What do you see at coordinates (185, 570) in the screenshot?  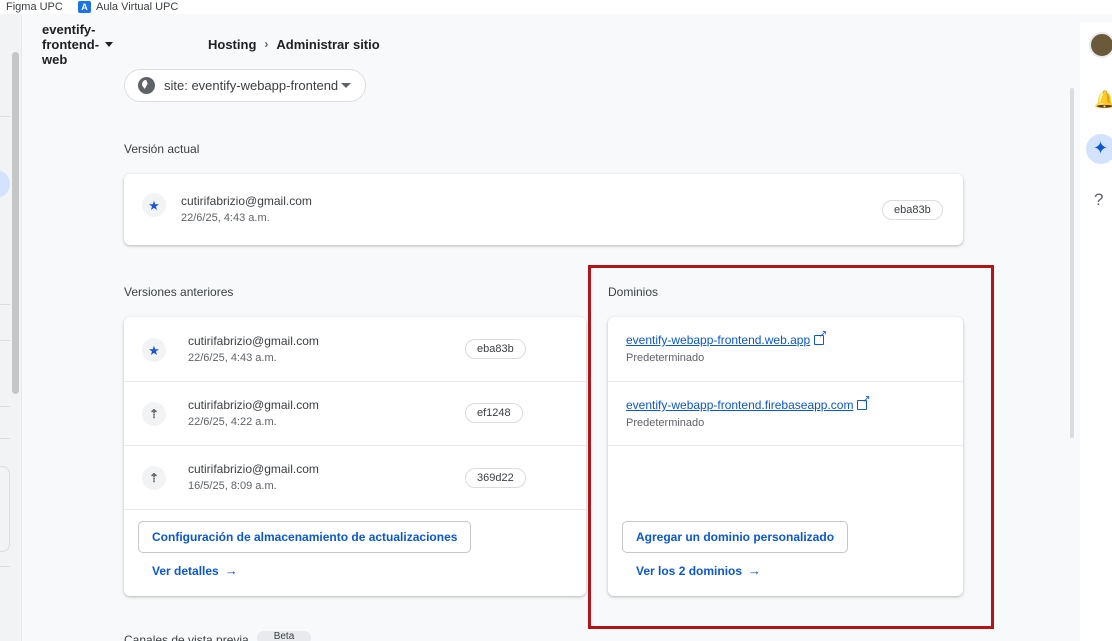 I see `view-details-label: Ver detalles` at bounding box center [185, 570].